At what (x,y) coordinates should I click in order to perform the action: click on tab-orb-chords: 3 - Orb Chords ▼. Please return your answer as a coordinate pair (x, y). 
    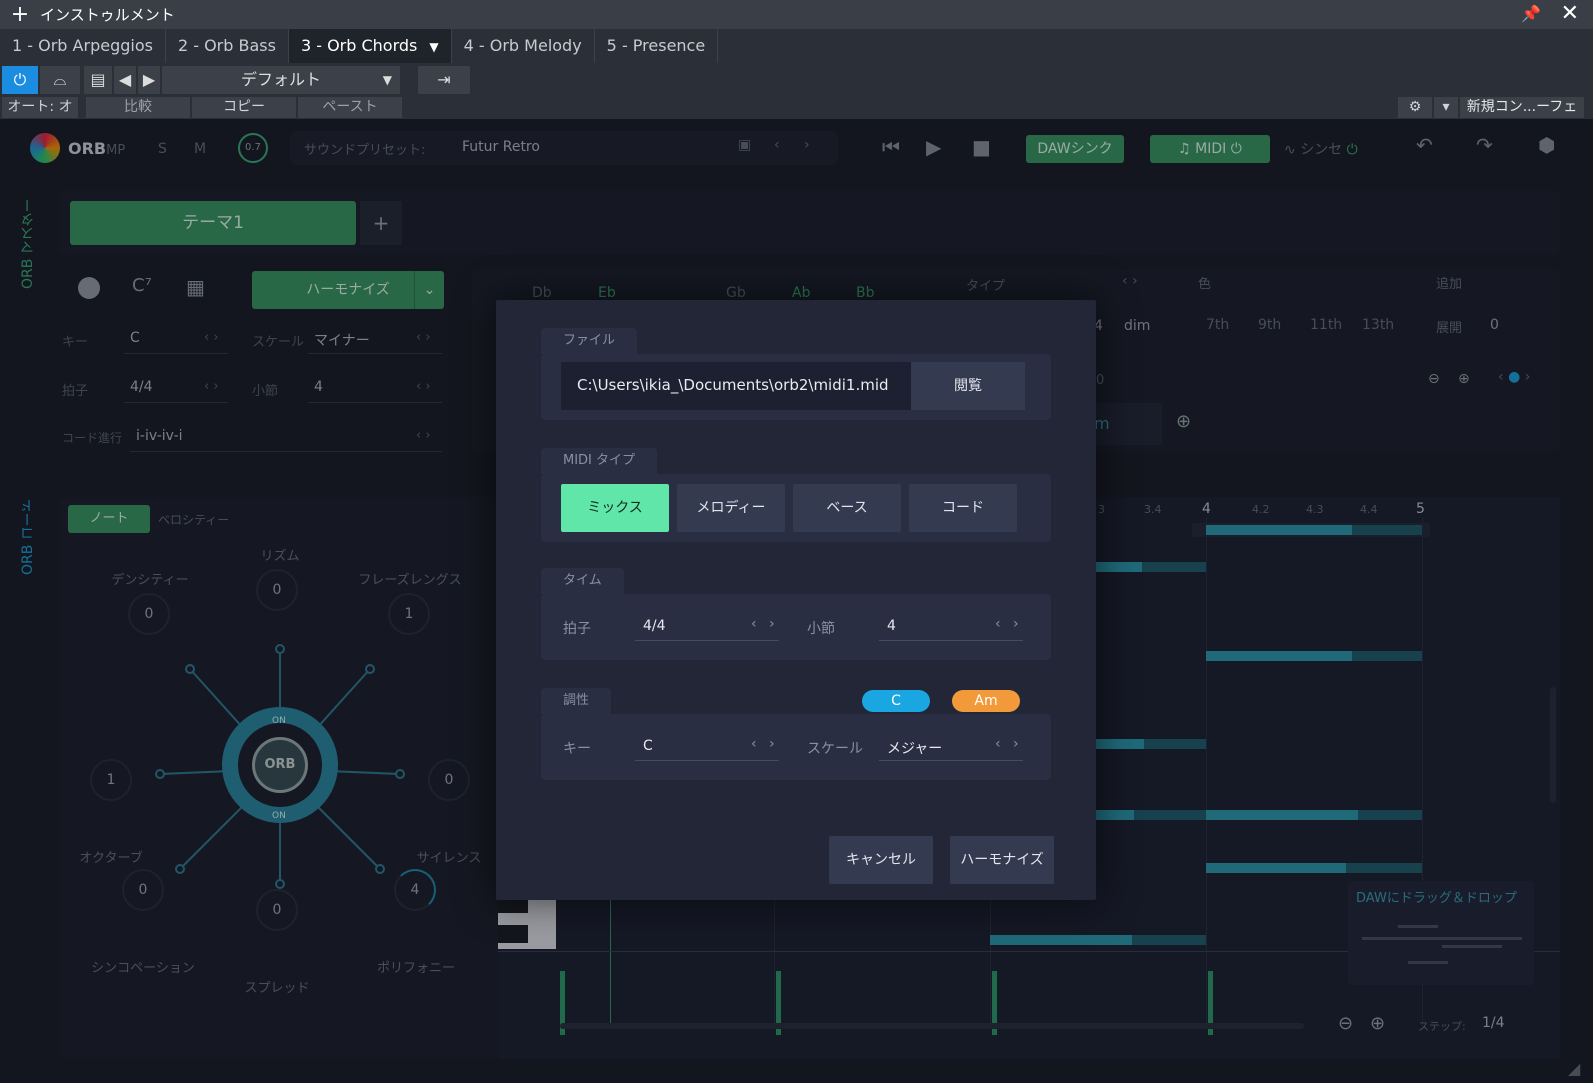
    Looking at the image, I should click on (370, 46).